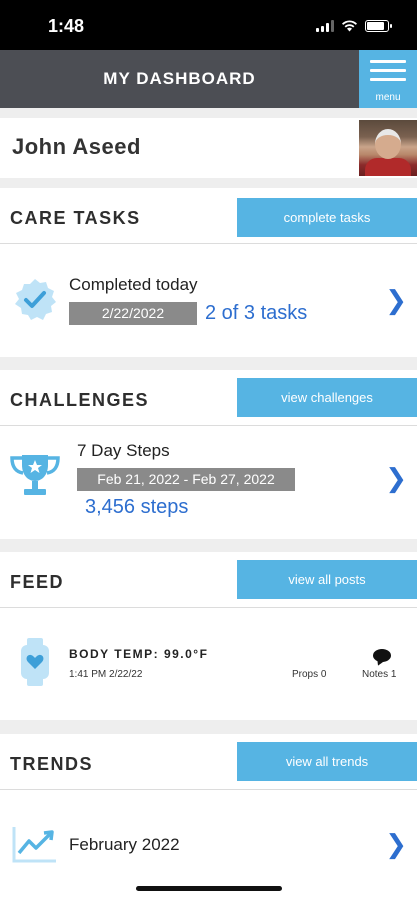  What do you see at coordinates (379, 674) in the screenshot?
I see `notes-count: Notes 1` at bounding box center [379, 674].